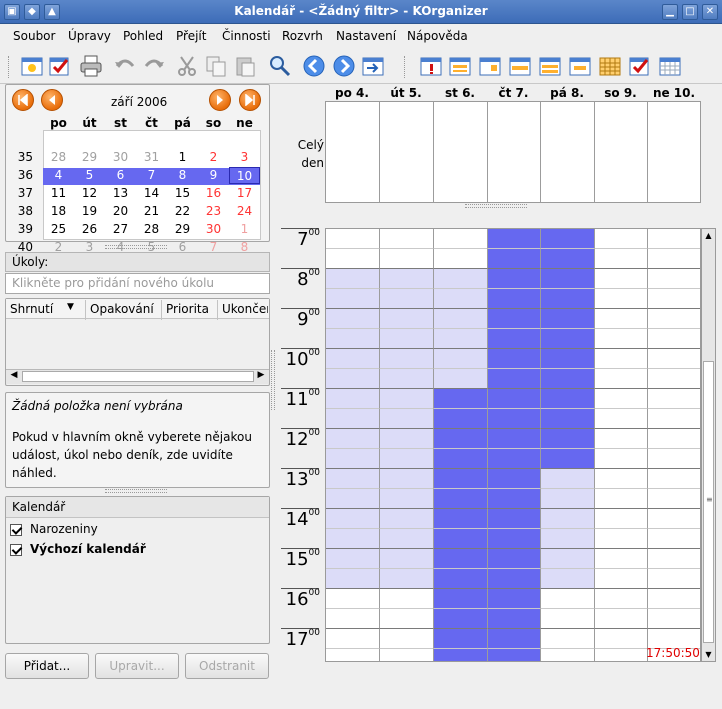  What do you see at coordinates (273, 380) in the screenshot?
I see `main-splitter` at bounding box center [273, 380].